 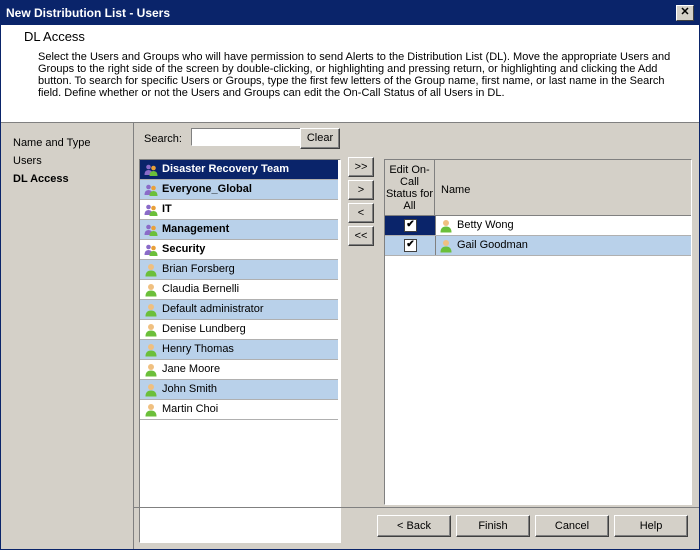 I want to click on list-item: IT, so click(x=239, y=210).